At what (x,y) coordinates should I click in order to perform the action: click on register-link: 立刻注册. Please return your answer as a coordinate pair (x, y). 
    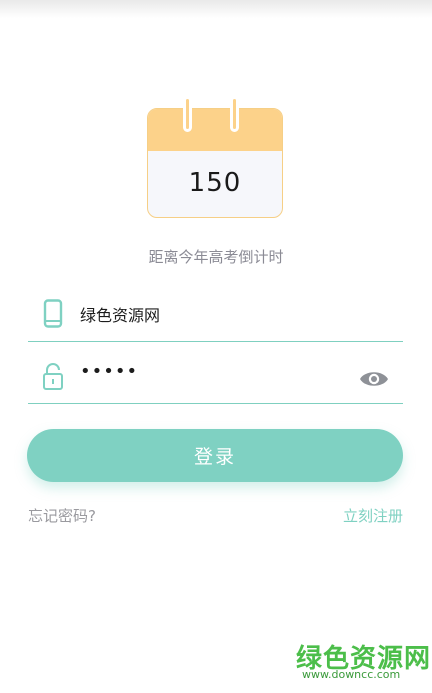
    Looking at the image, I should click on (373, 515).